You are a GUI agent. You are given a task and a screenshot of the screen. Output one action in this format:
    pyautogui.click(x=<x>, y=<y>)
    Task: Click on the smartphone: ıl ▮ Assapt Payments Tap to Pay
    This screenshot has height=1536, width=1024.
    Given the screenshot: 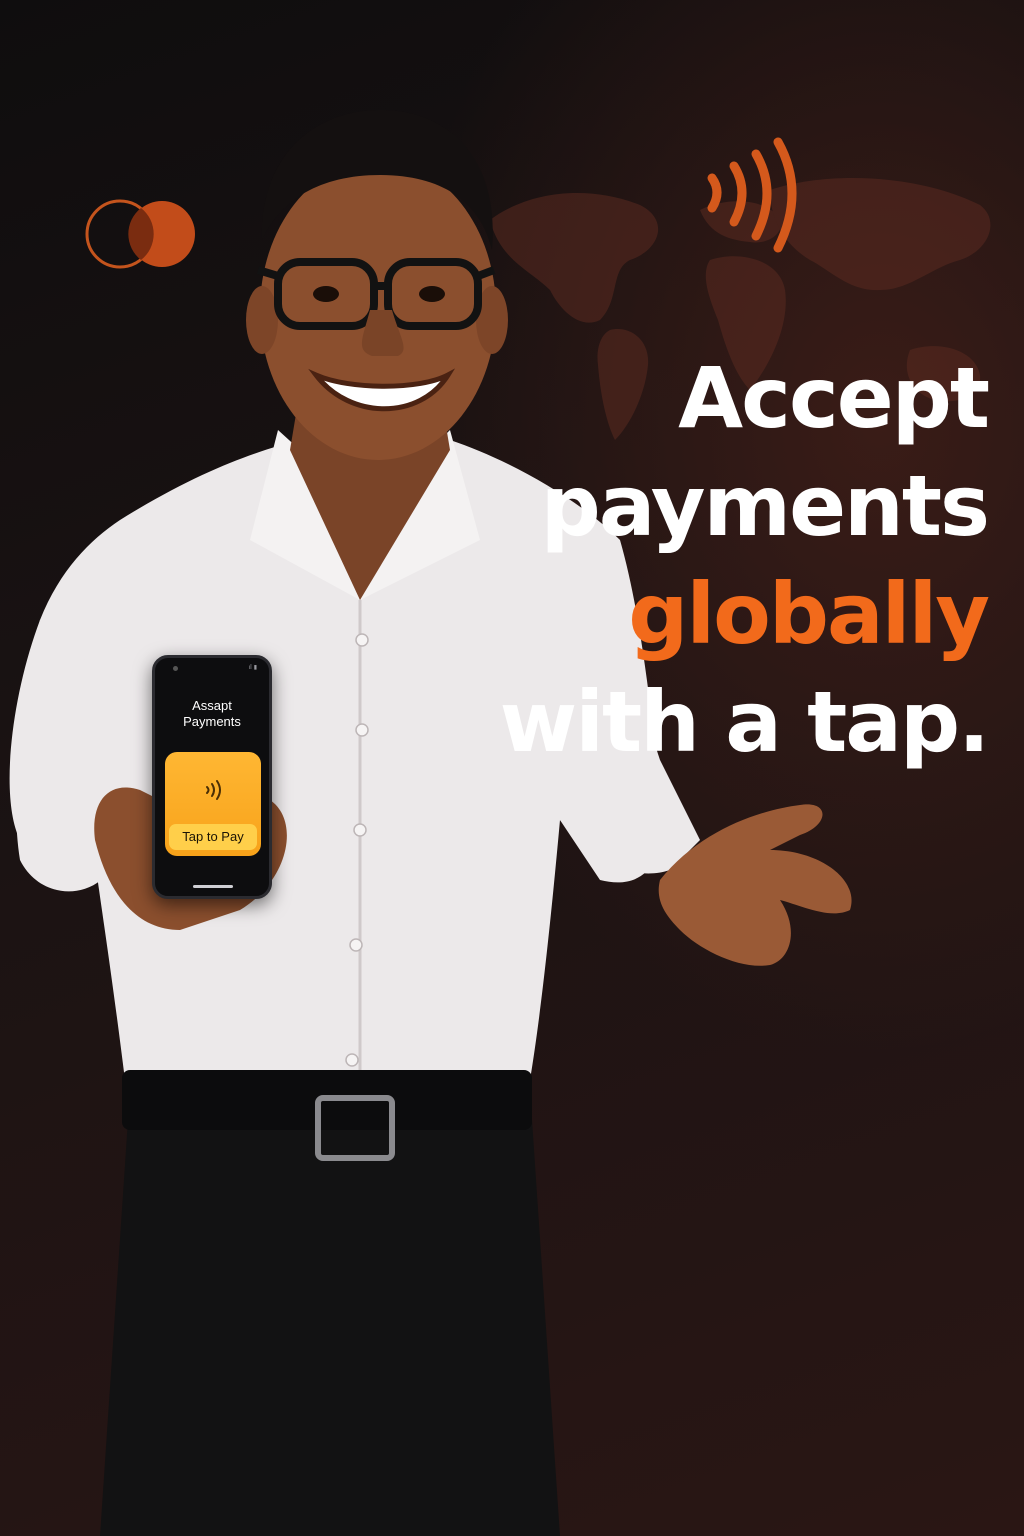 What is the action you would take?
    pyautogui.click(x=212, y=777)
    